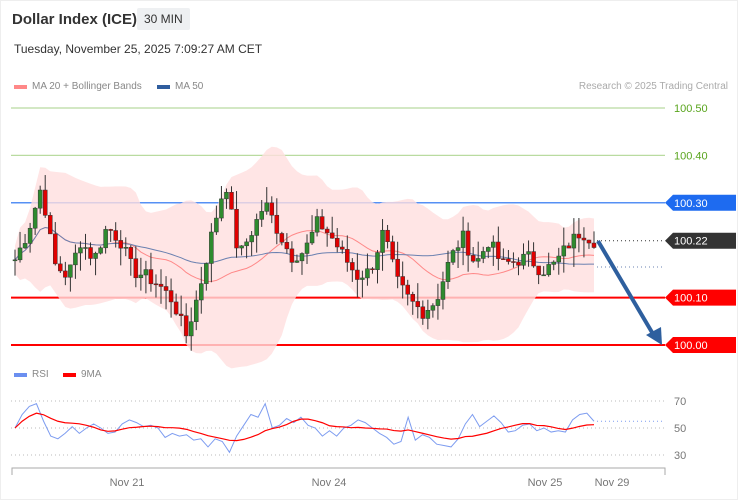  Describe the element at coordinates (680, 456) in the screenshot. I see `rsi-tick: 30` at that location.